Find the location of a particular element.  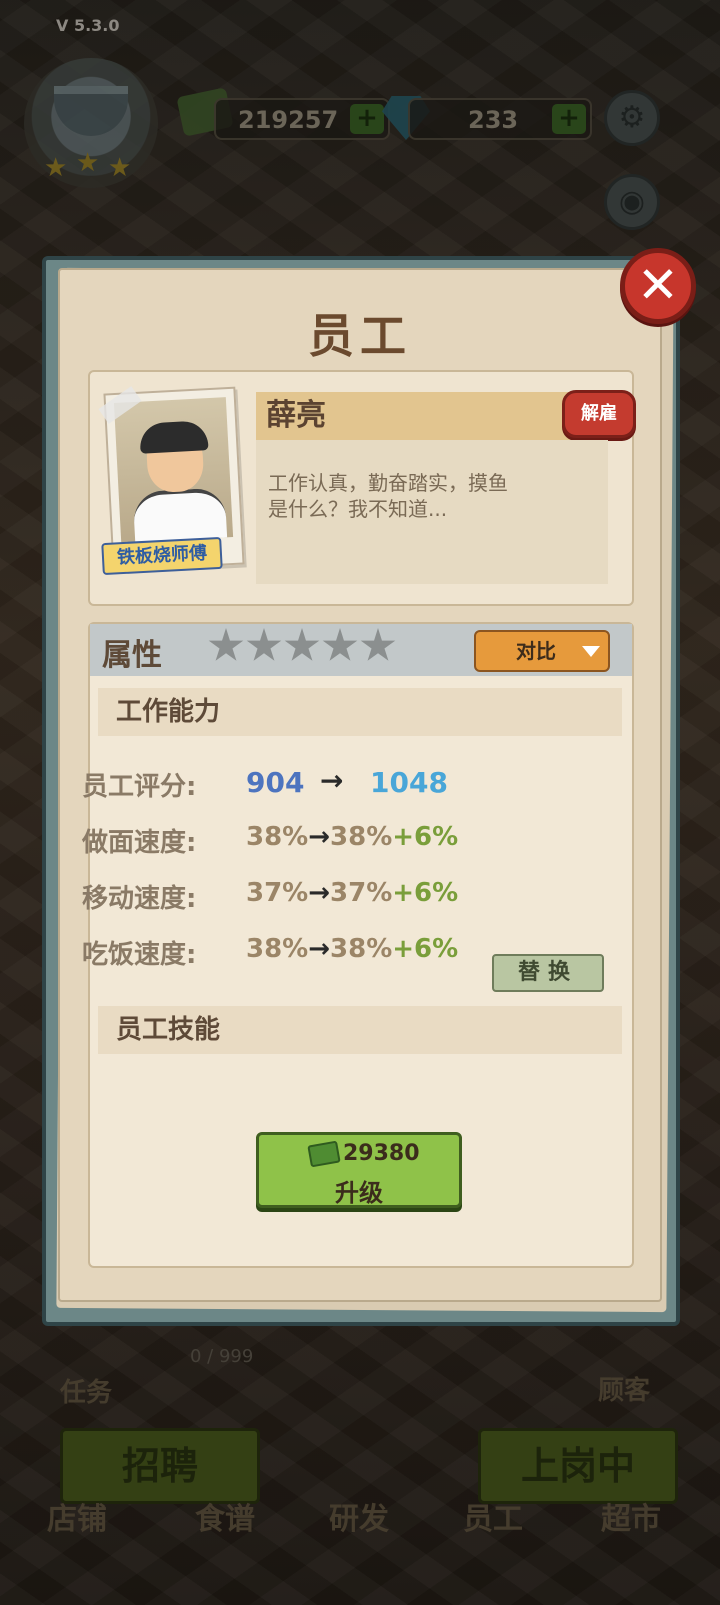

close-button: ✕ is located at coordinates (658, 286).